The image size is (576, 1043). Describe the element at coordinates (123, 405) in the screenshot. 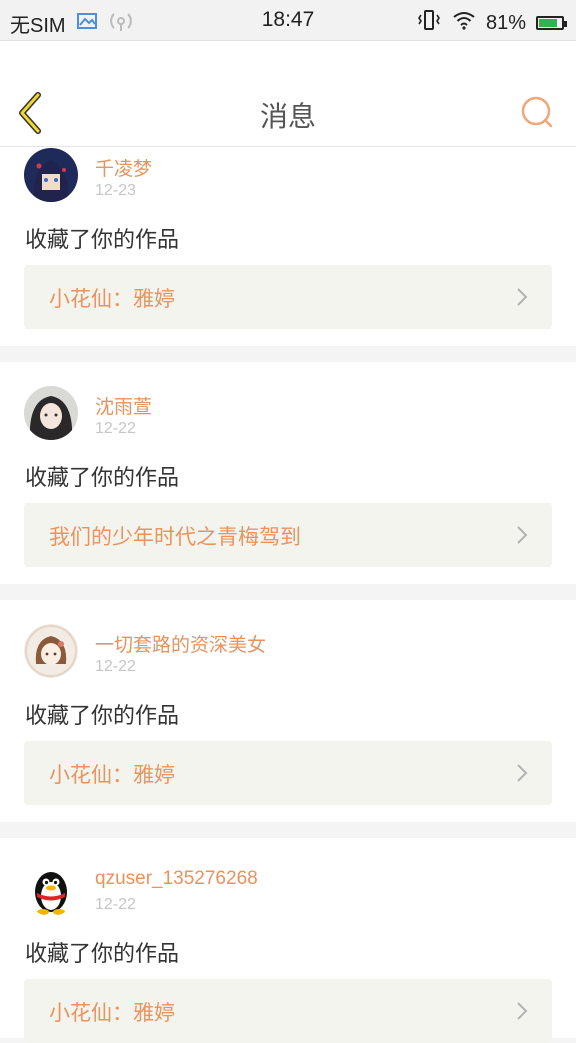

I see `user-name: 沈雨萱` at that location.